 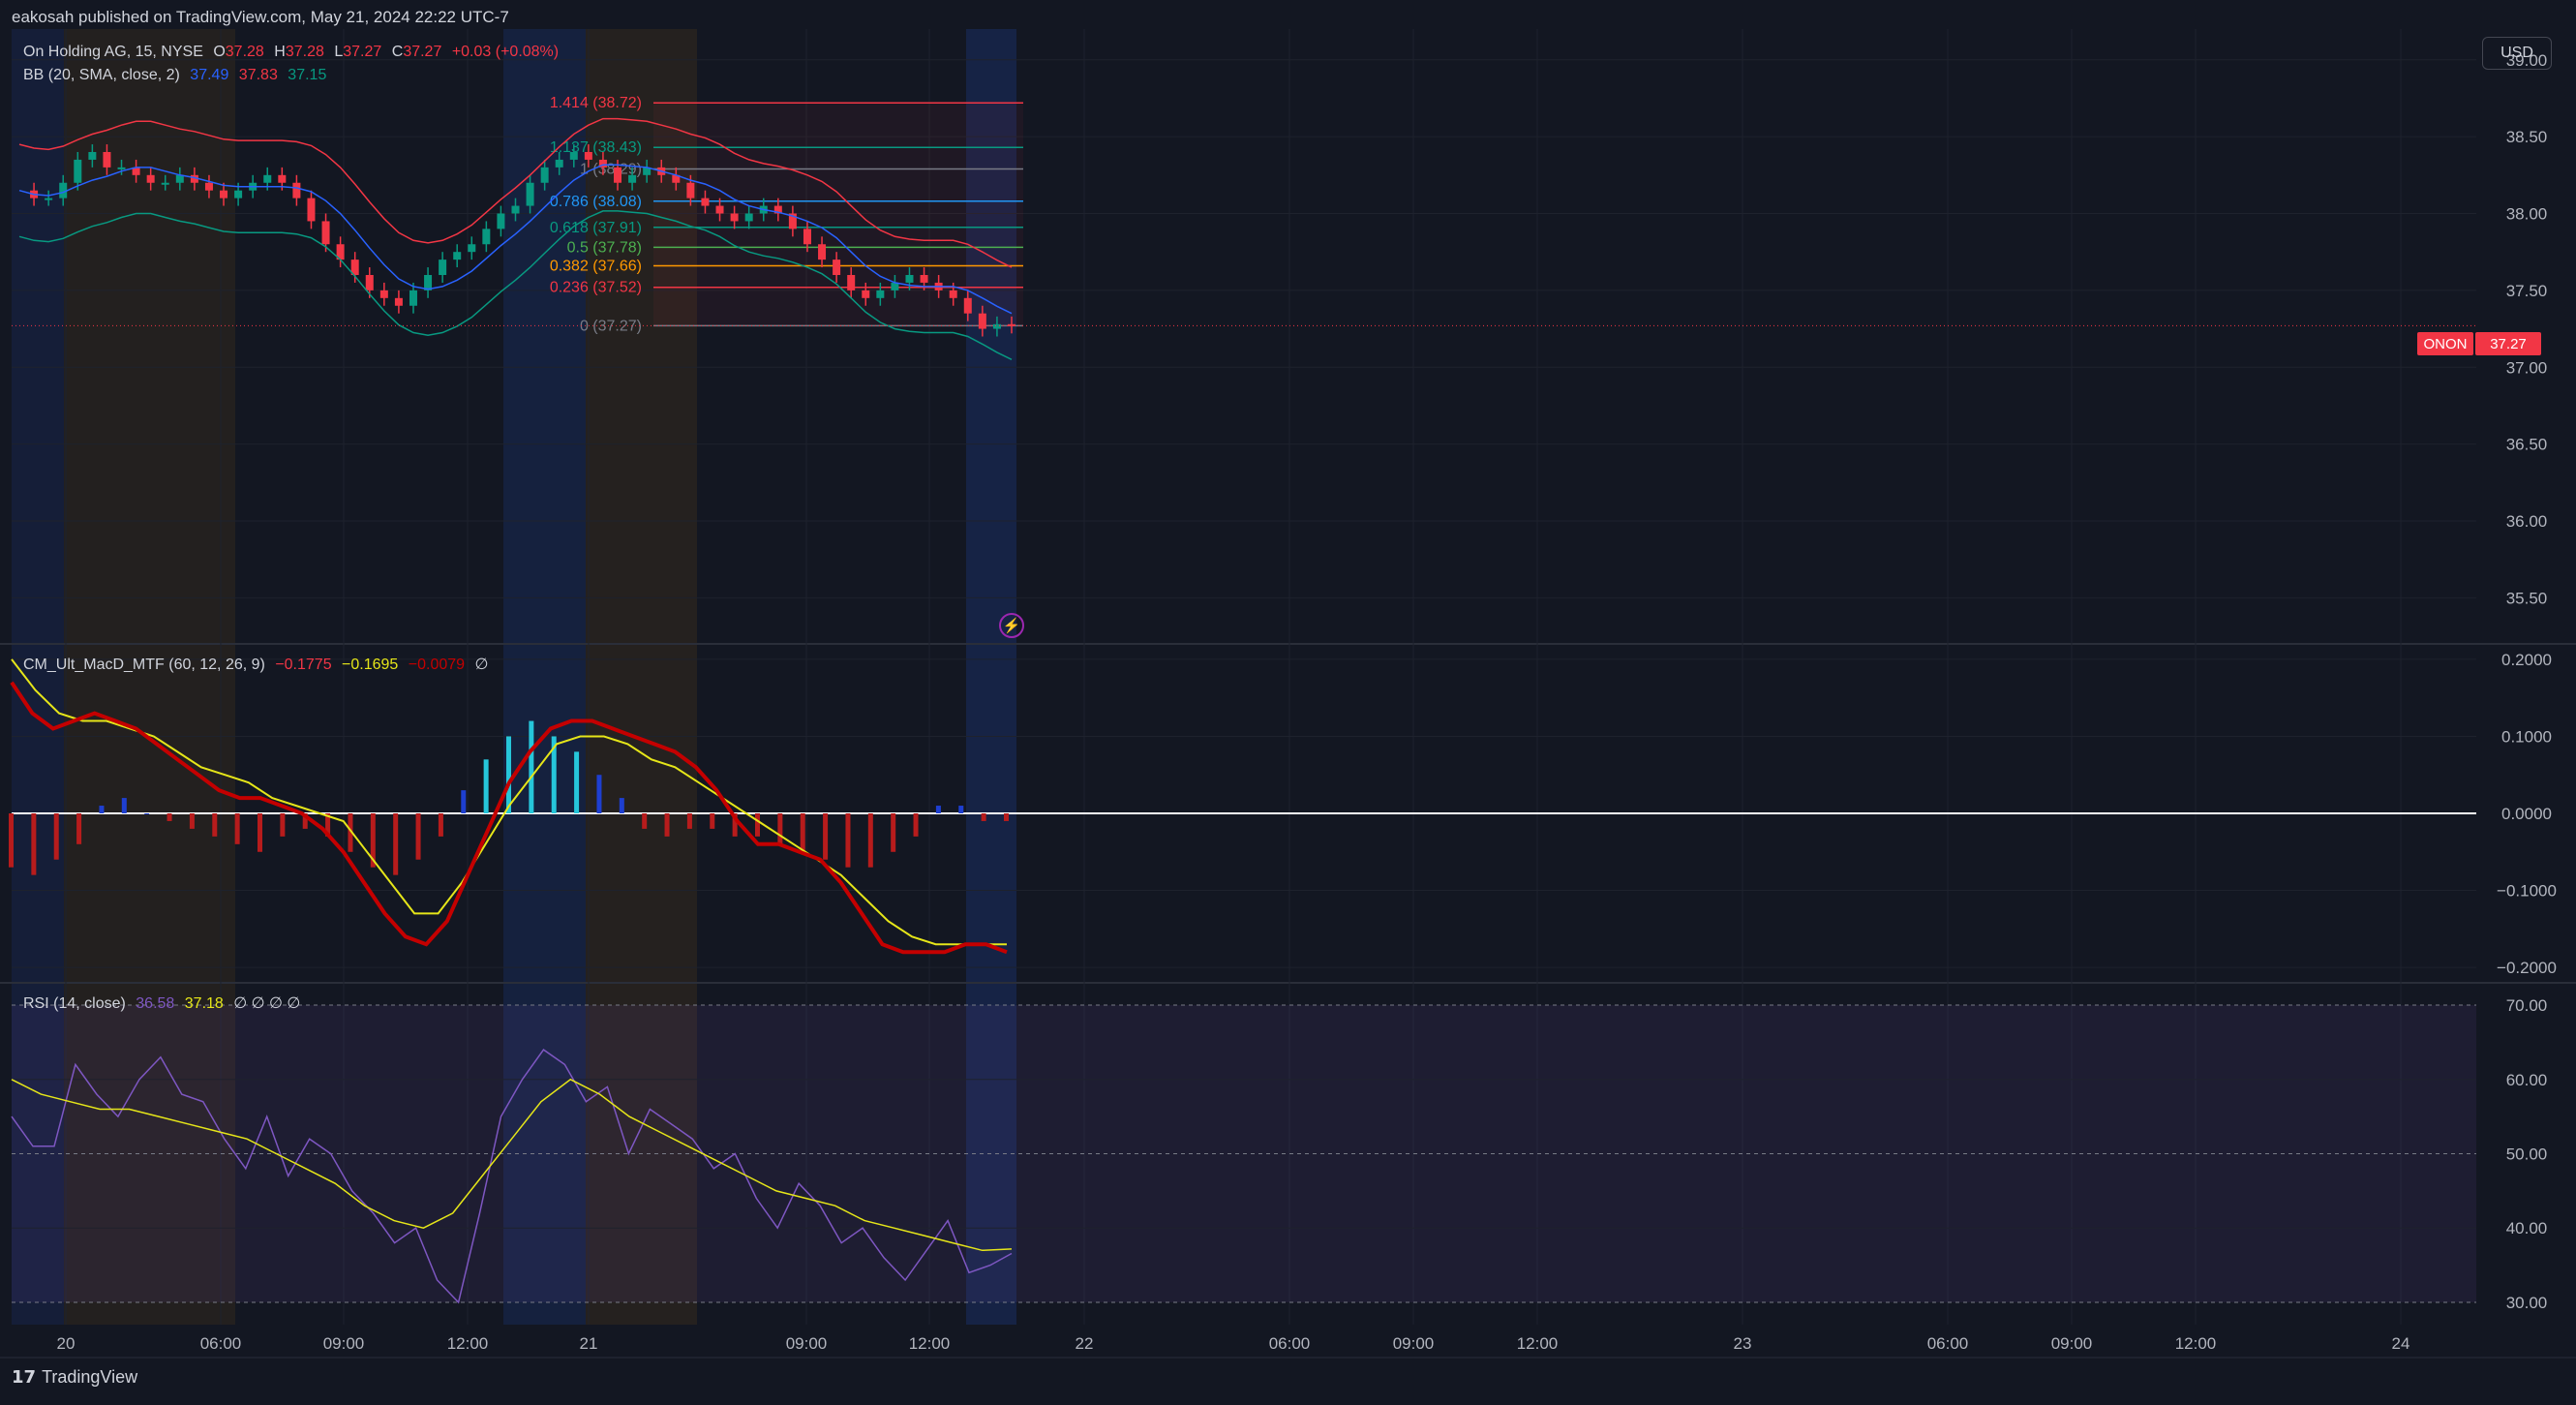 What do you see at coordinates (2526, 660) in the screenshot?
I see `y-tick-label: 0.2000` at bounding box center [2526, 660].